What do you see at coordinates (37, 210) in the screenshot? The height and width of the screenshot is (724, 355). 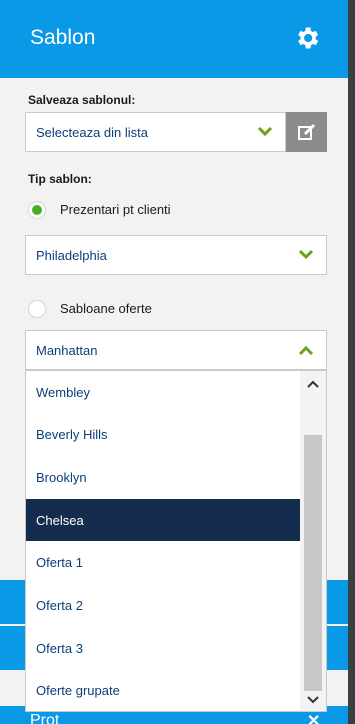 I see `radio-indicator-checked` at bounding box center [37, 210].